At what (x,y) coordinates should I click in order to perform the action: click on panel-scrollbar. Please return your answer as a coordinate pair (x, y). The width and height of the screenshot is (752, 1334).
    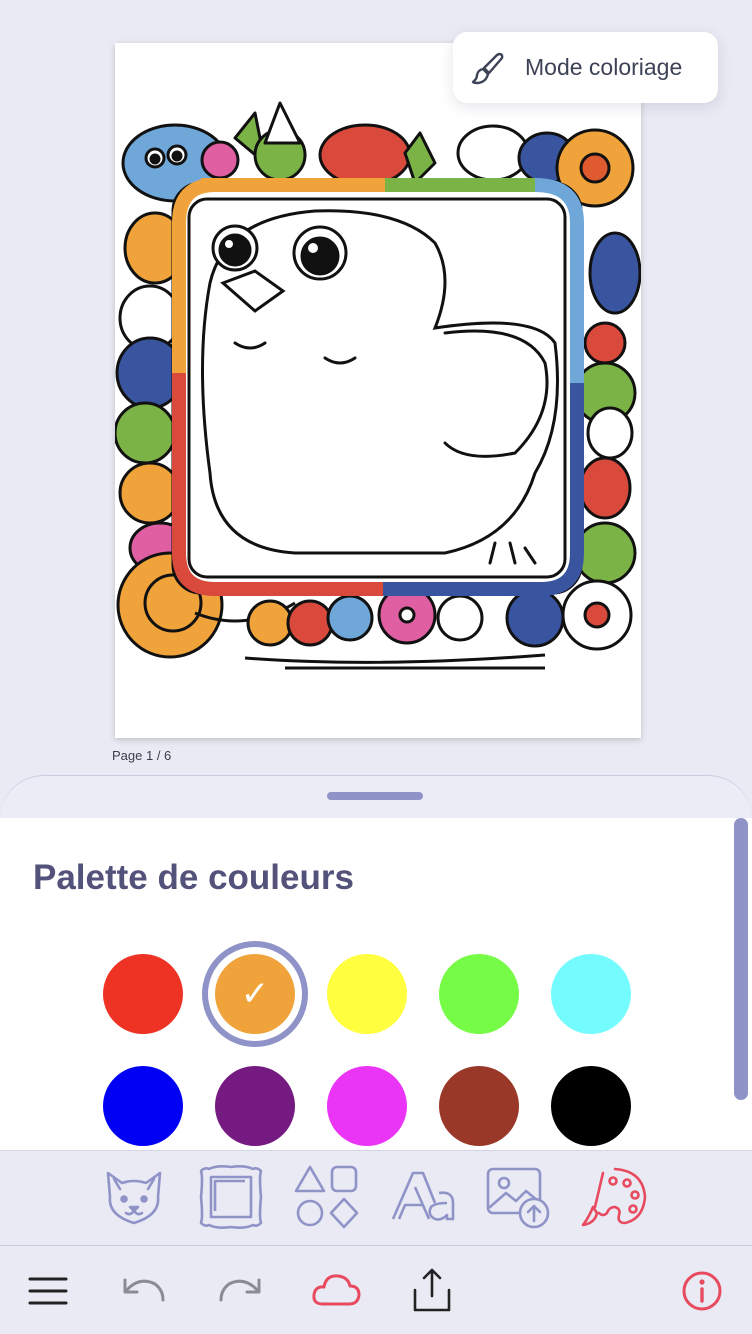
    Looking at the image, I should click on (741, 959).